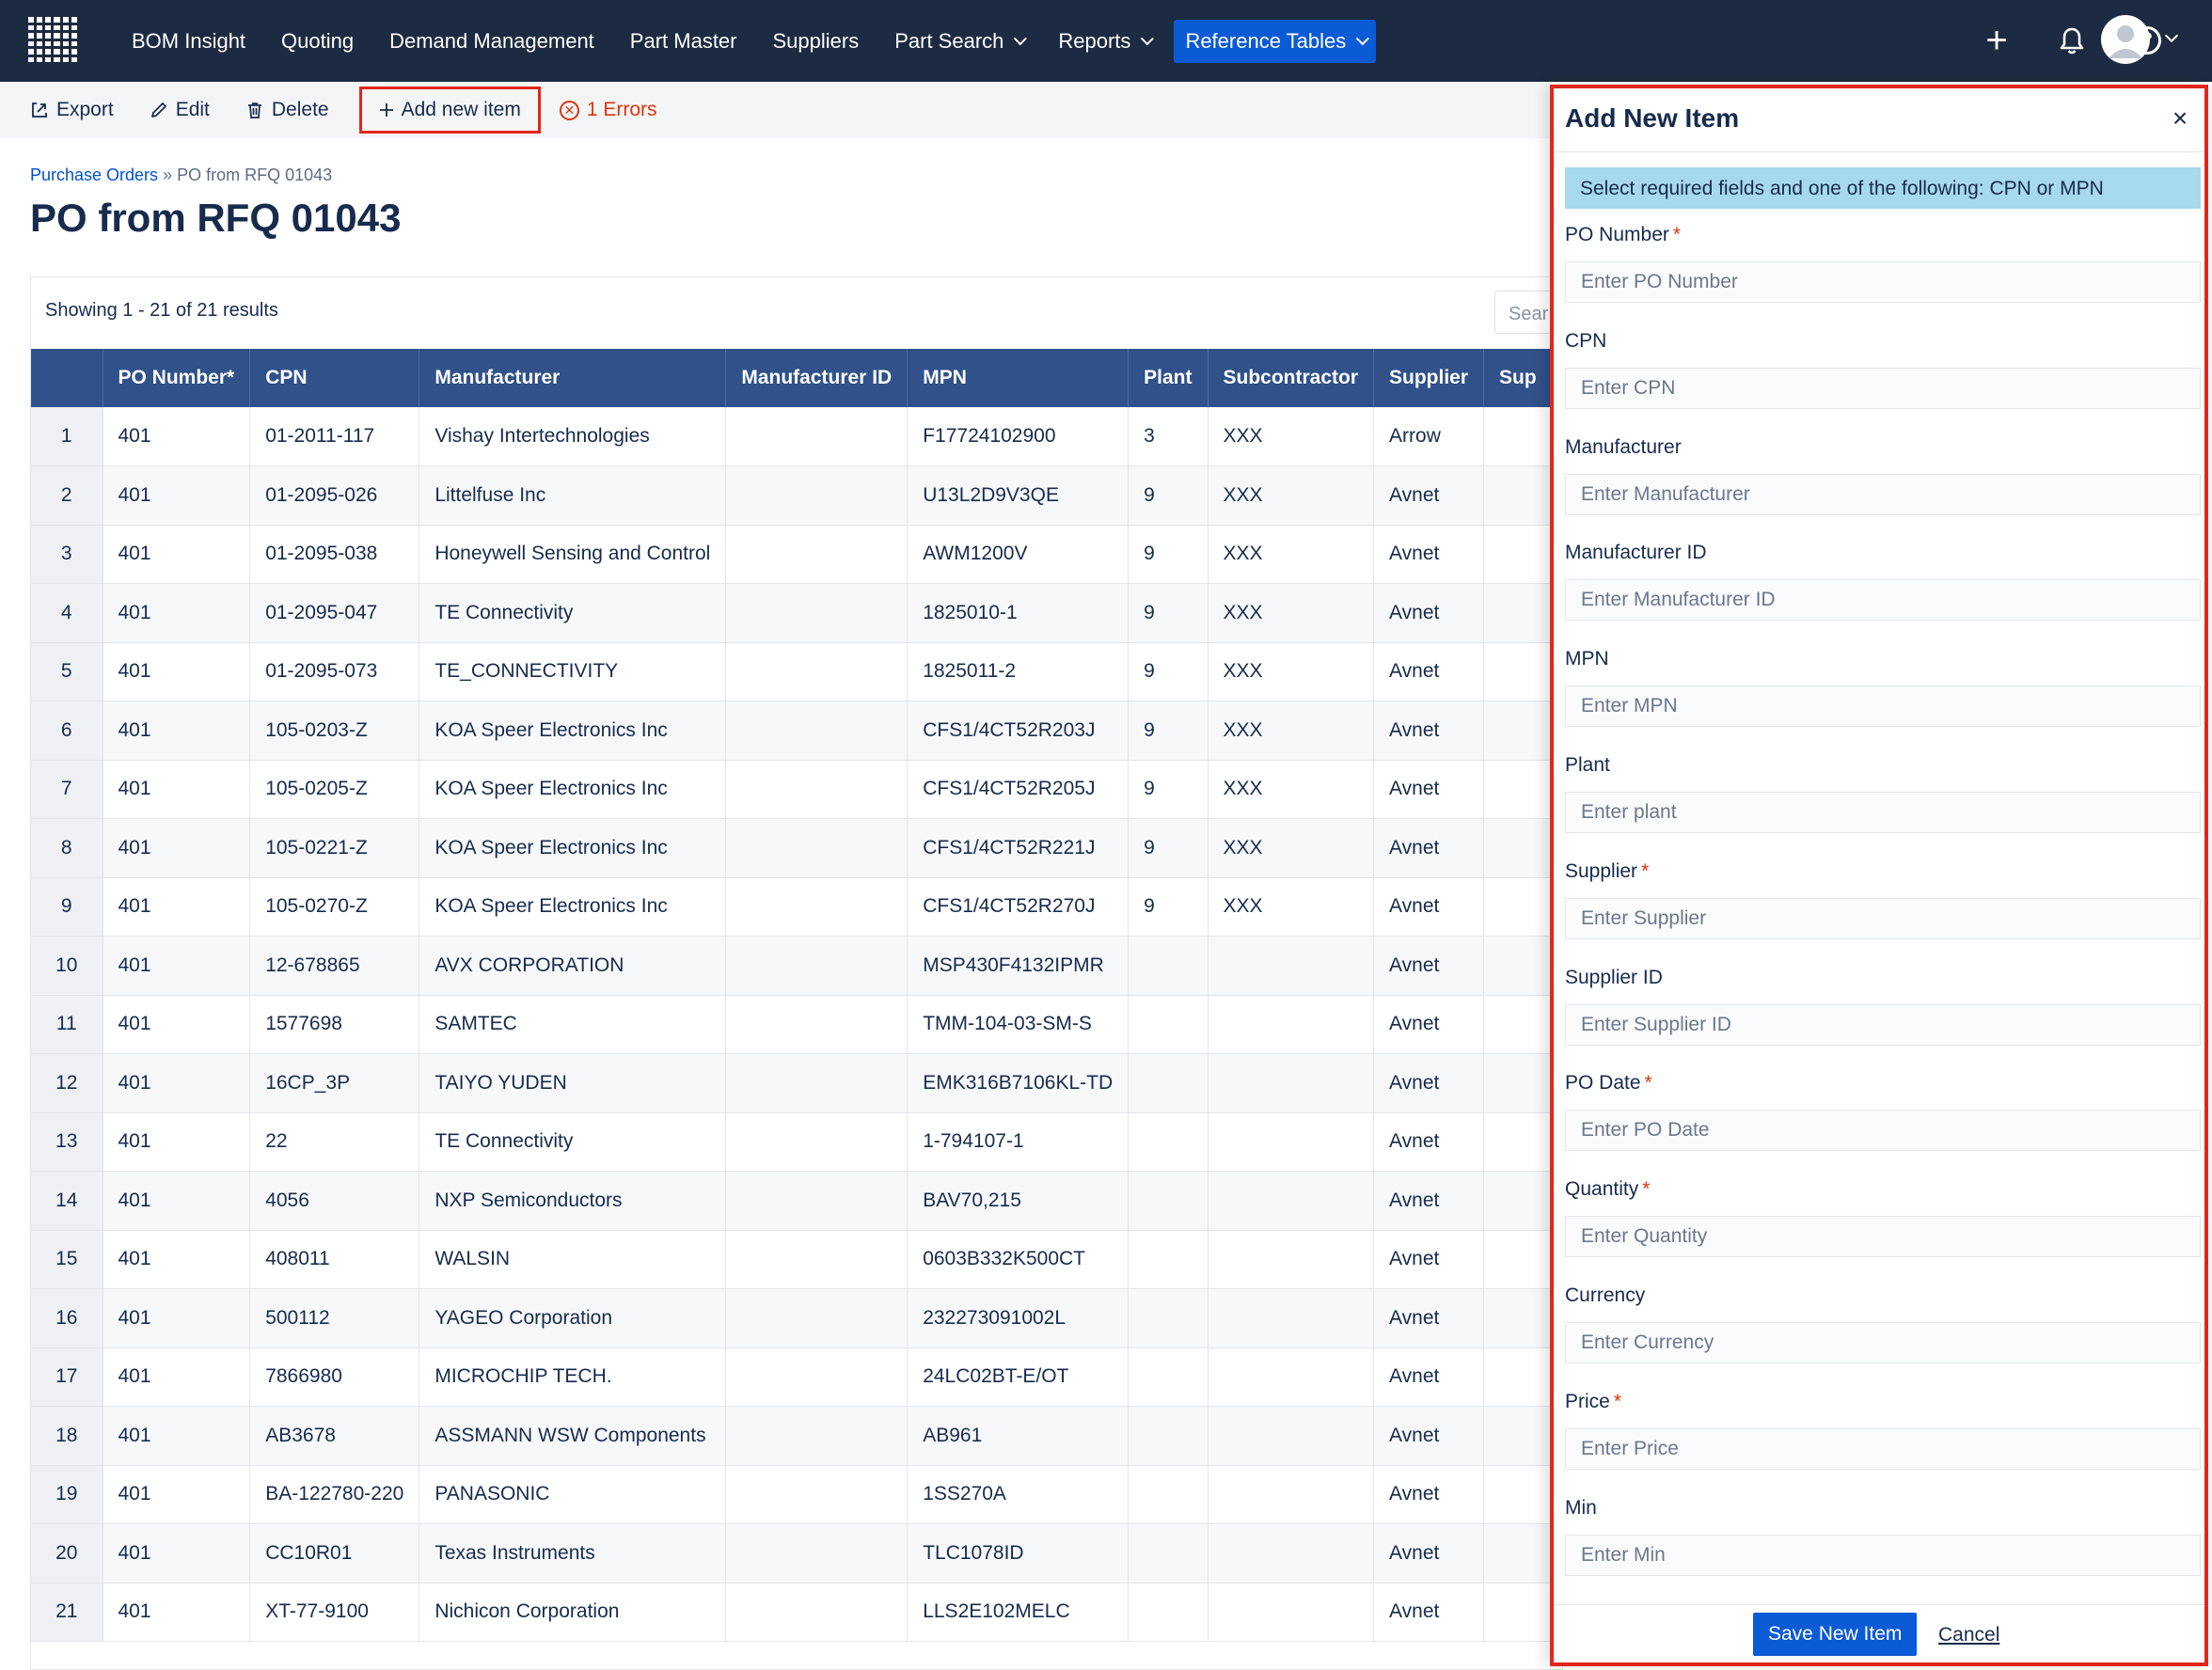 The height and width of the screenshot is (1670, 2212). I want to click on table-cell: TMM-104-03-SM-S, so click(1018, 1024).